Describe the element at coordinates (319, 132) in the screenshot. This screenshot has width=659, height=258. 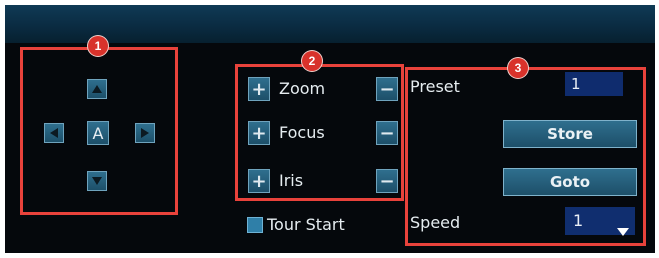
I see `lens-group-highlight` at that location.